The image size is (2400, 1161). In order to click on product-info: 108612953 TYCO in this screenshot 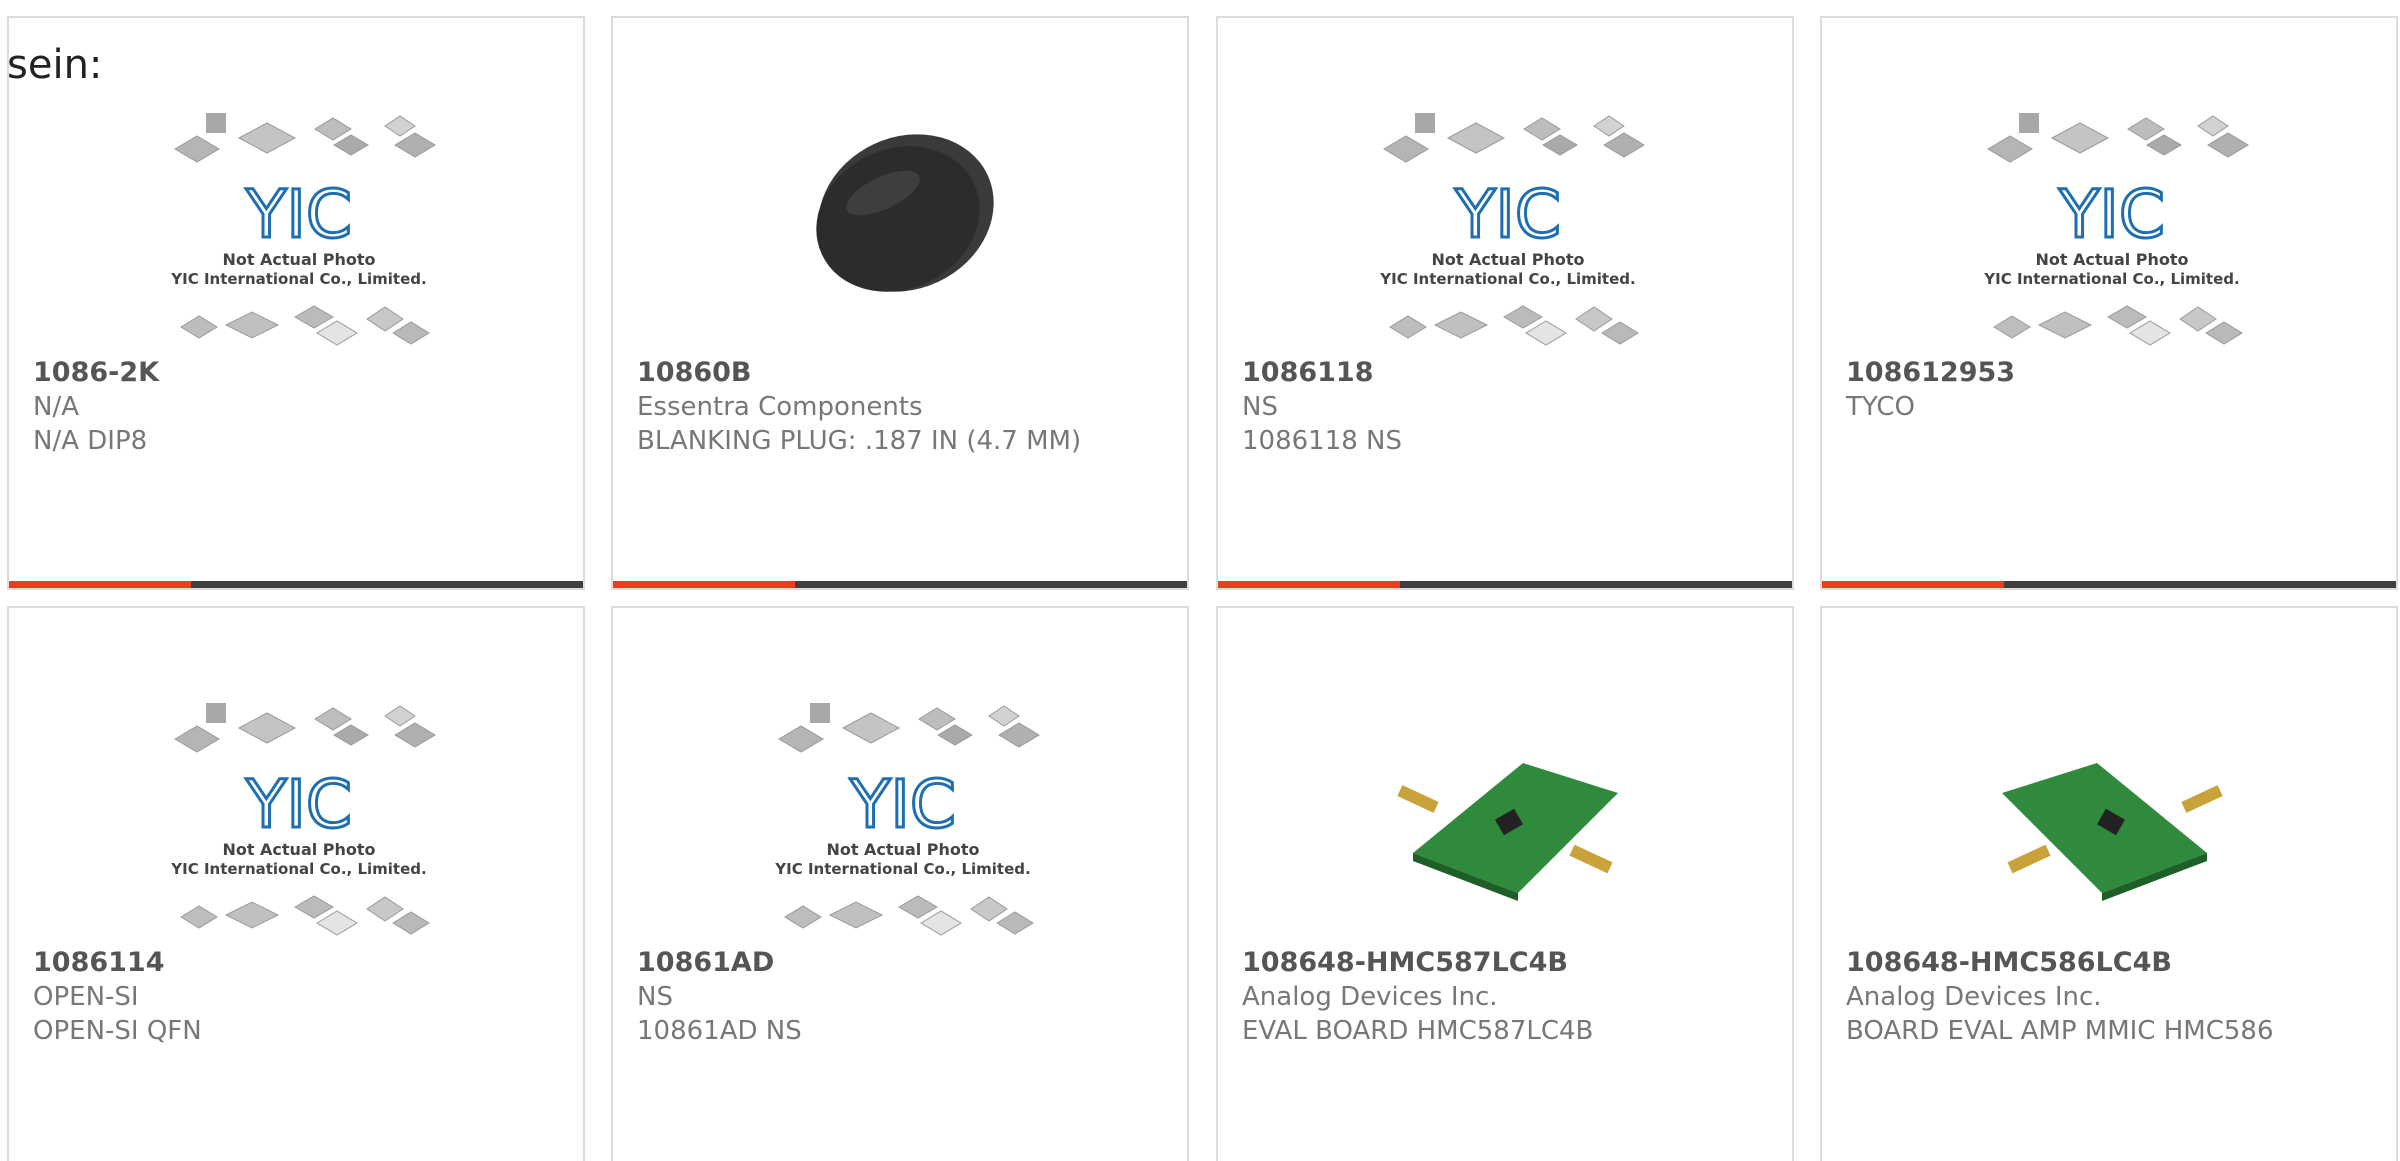, I will do `click(2086, 390)`.